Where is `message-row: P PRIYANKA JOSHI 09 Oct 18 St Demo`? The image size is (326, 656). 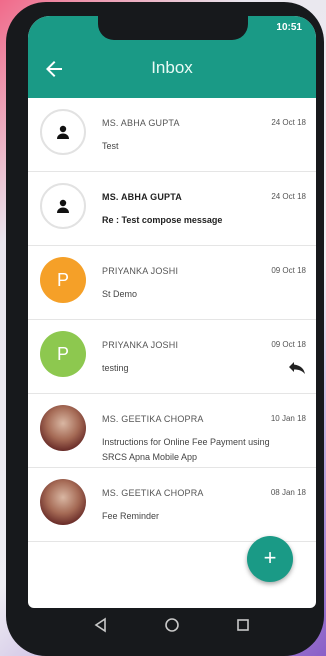 message-row: P PRIYANKA JOSHI 09 Oct 18 St Demo is located at coordinates (172, 283).